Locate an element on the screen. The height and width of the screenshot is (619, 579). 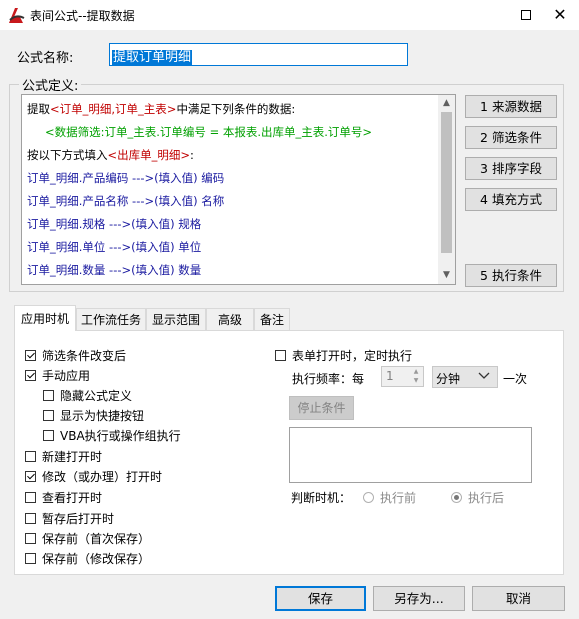
checkbox-vba-execute: VBA执行或操作组执行 is located at coordinates (112, 435).